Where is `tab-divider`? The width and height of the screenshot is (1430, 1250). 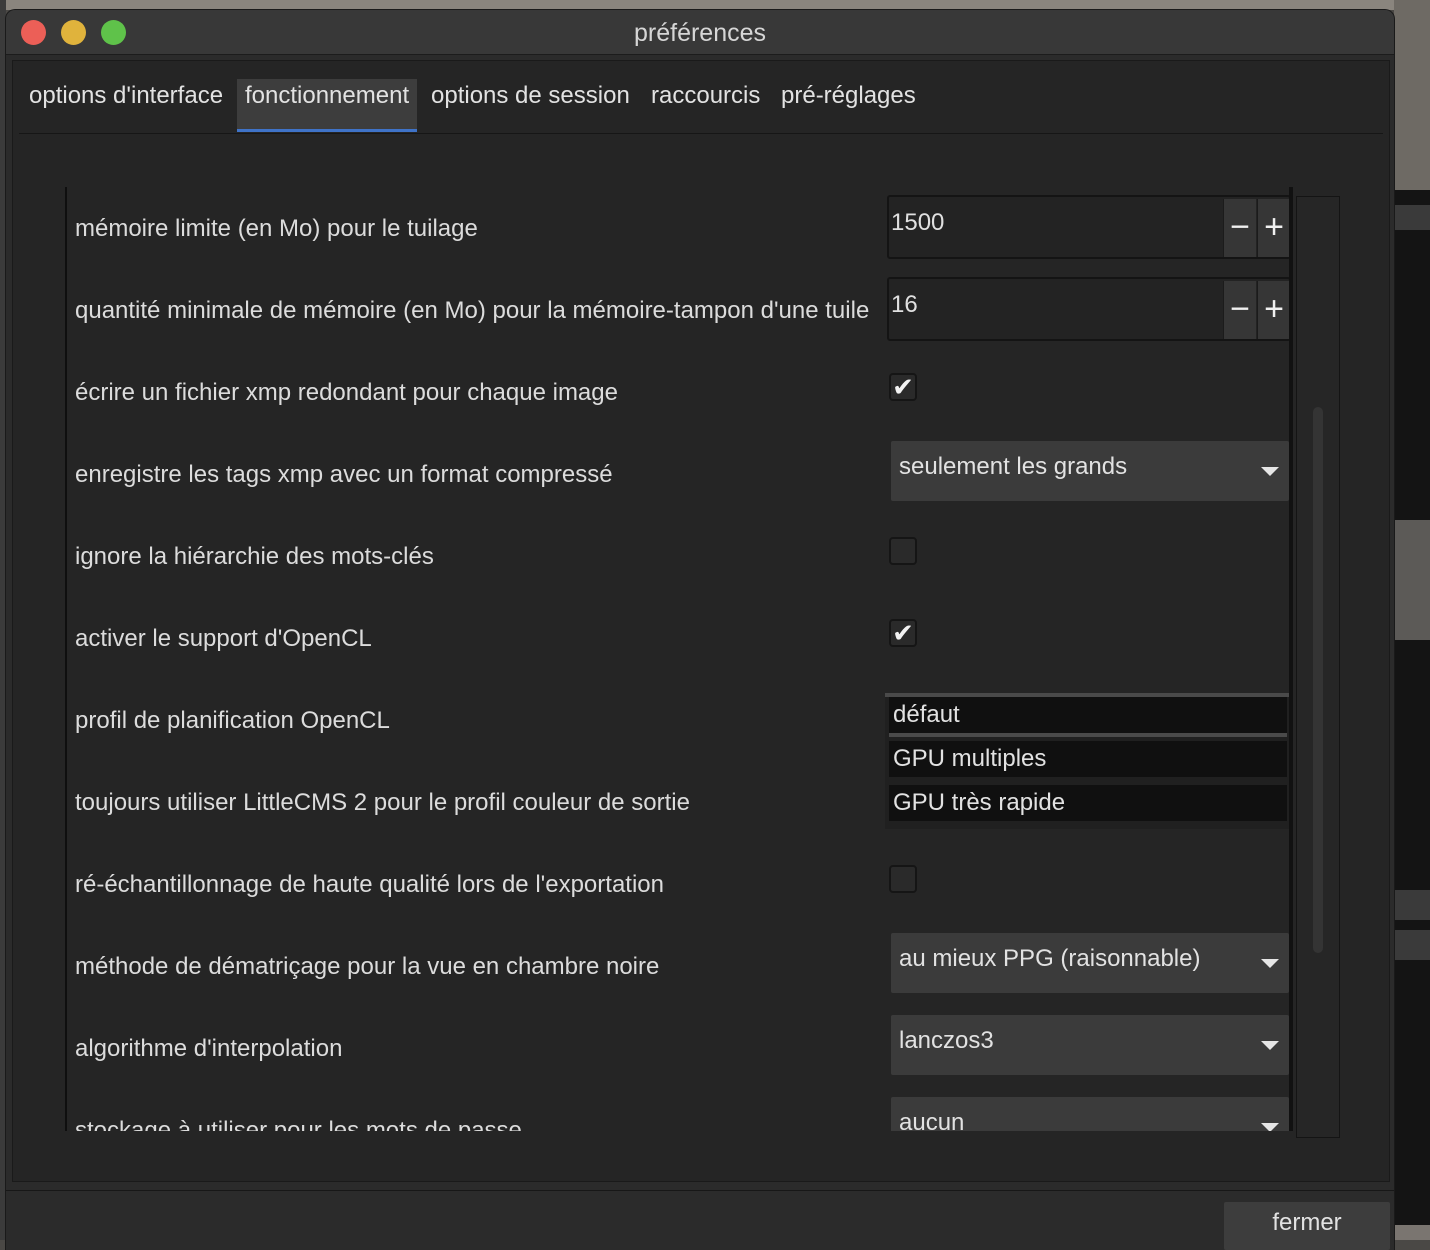
tab-divider is located at coordinates (701, 133).